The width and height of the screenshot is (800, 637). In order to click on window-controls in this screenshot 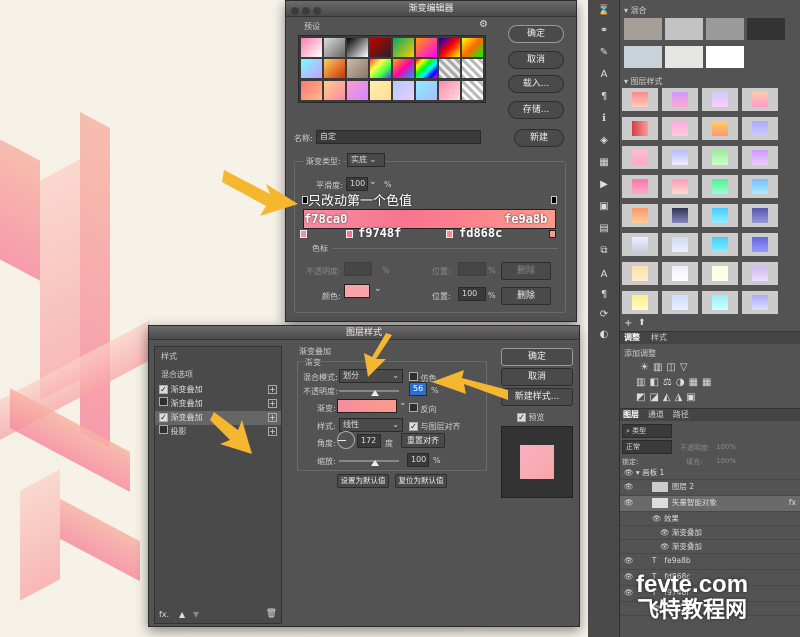, I will do `click(306, 13)`.